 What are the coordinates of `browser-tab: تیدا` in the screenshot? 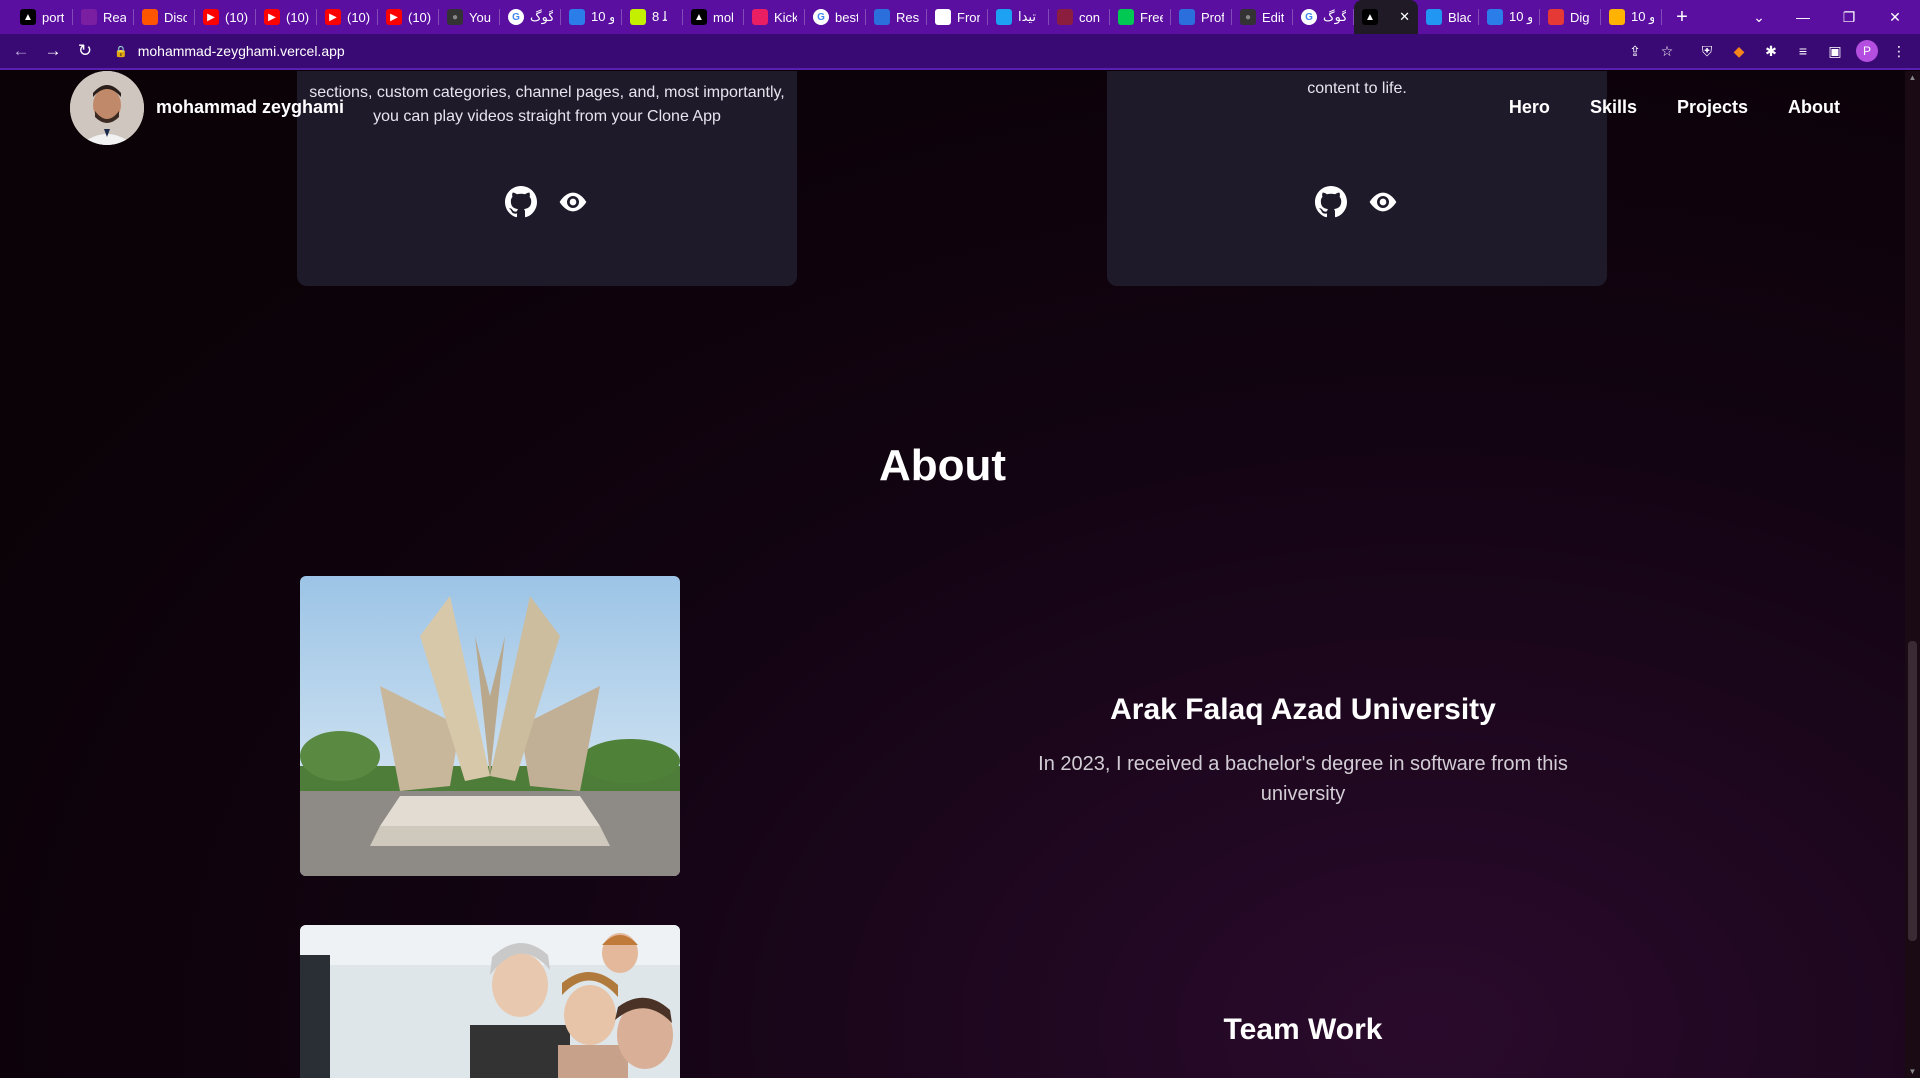 It's located at (1018, 17).